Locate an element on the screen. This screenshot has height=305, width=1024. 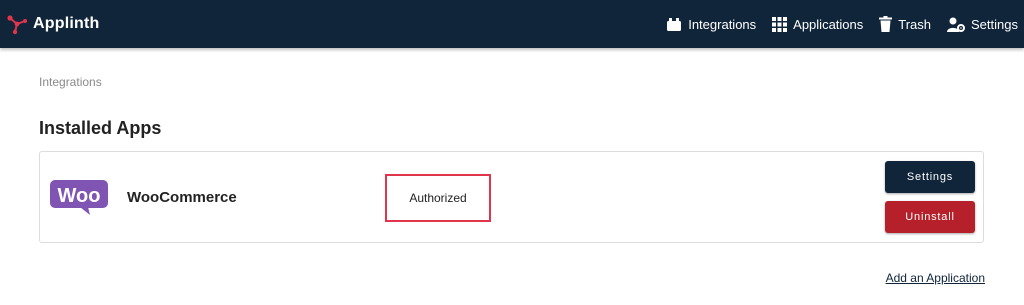
woocommerce-logo-icon: Woo is located at coordinates (79, 197).